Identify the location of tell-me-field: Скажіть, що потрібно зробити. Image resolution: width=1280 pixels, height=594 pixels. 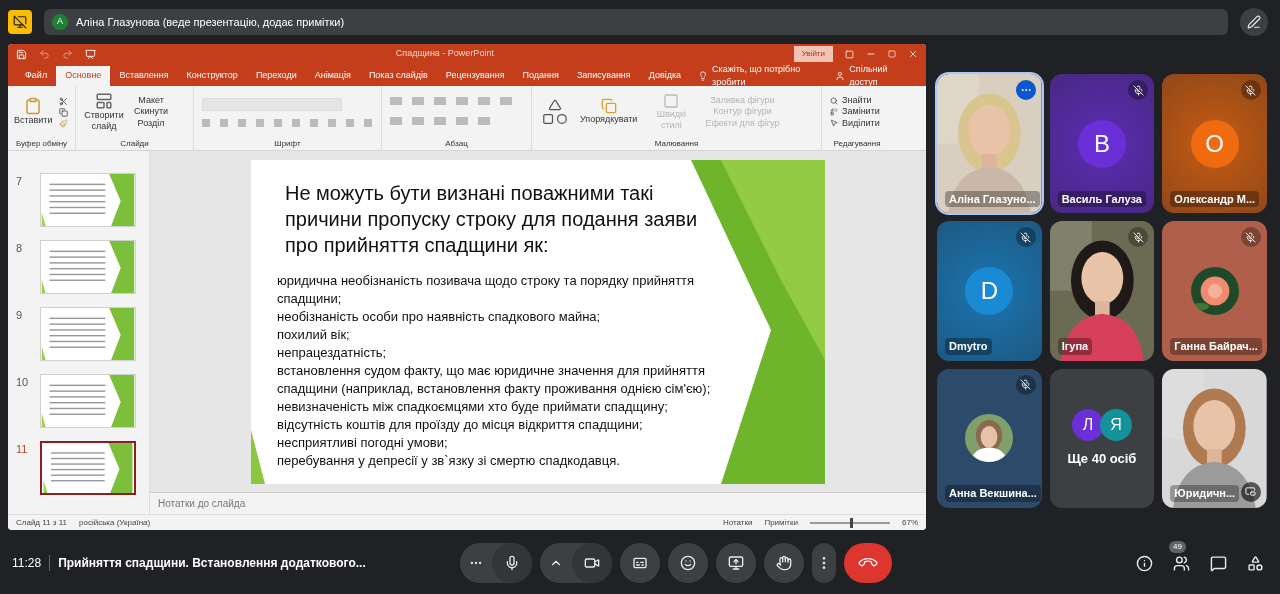
(774, 76).